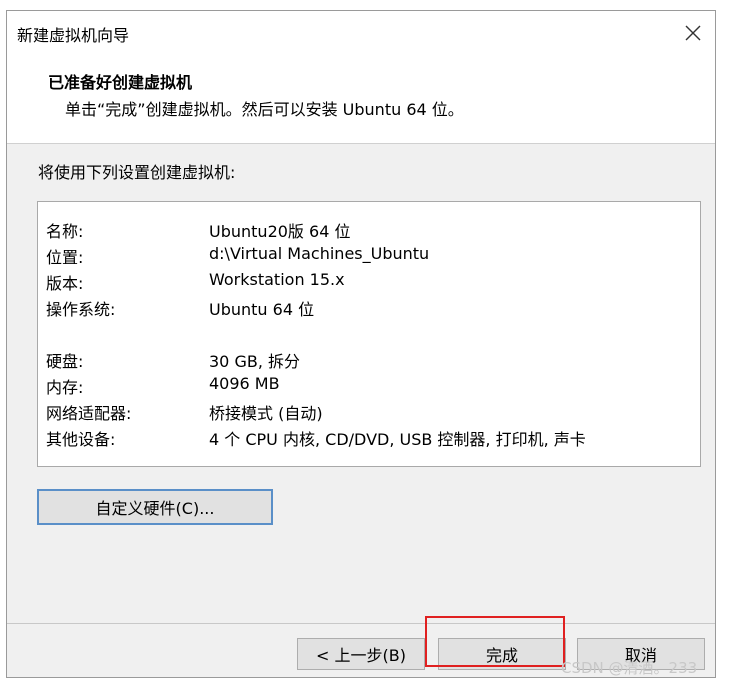 The image size is (729, 688). Describe the element at coordinates (280, 231) in the screenshot. I see `summary-value: Ubuntu20版 64 位` at that location.